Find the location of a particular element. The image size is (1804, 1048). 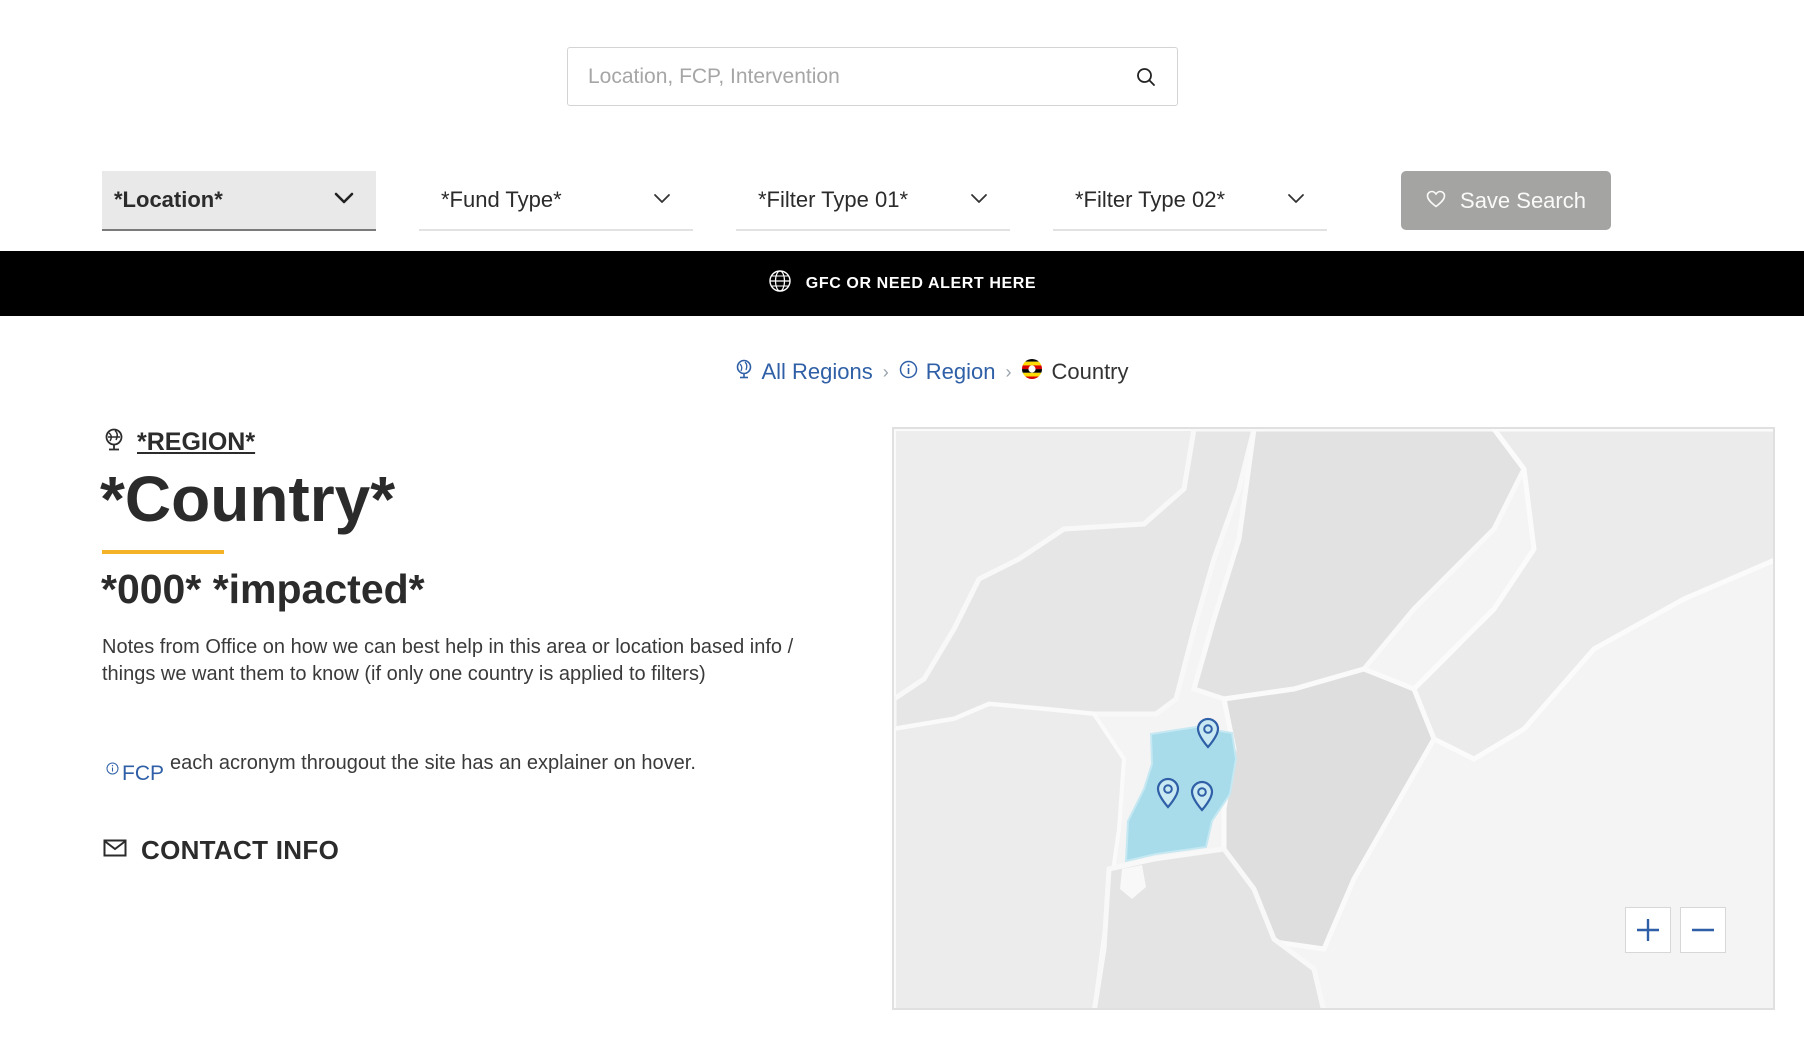

filter-type-01-dropdown: *Filter Type 01* is located at coordinates (873, 201).